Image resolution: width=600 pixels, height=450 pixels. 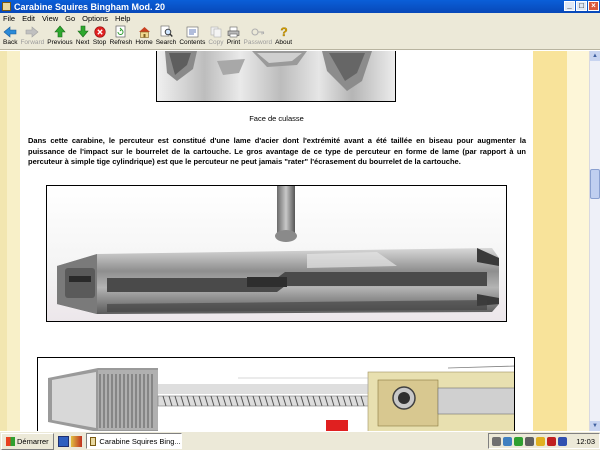 I want to click on scroll-down-arrow: ▼, so click(x=595, y=426).